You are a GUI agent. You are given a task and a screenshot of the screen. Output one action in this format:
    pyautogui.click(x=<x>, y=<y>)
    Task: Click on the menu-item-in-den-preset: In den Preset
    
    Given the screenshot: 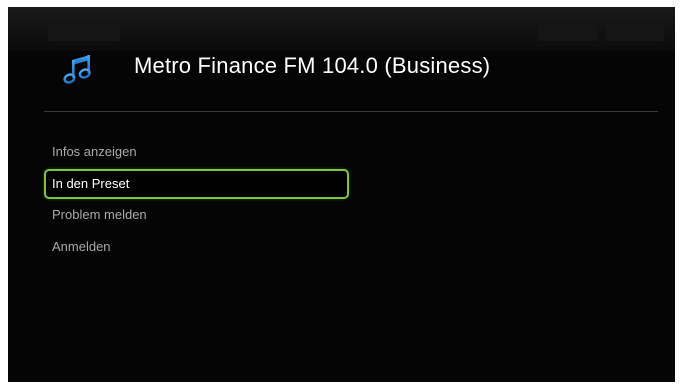 What is the action you would take?
    pyautogui.click(x=196, y=183)
    